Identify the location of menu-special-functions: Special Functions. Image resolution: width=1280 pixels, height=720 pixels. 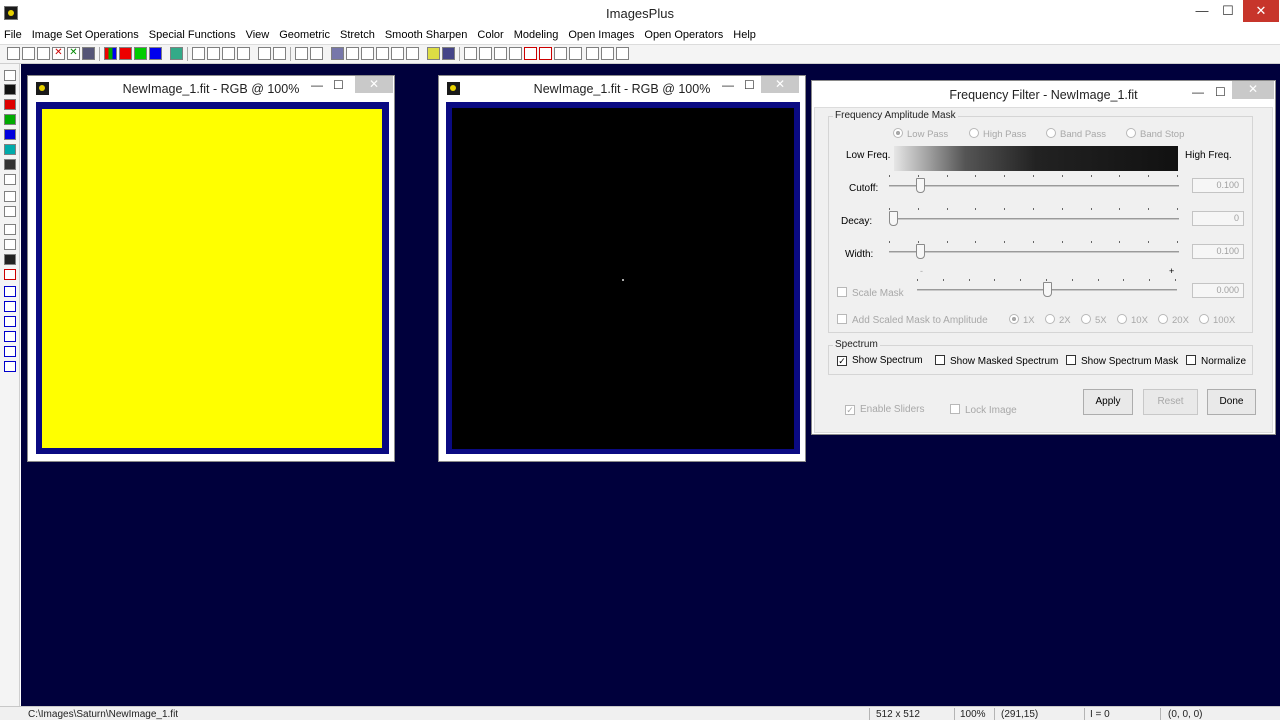
(192, 35).